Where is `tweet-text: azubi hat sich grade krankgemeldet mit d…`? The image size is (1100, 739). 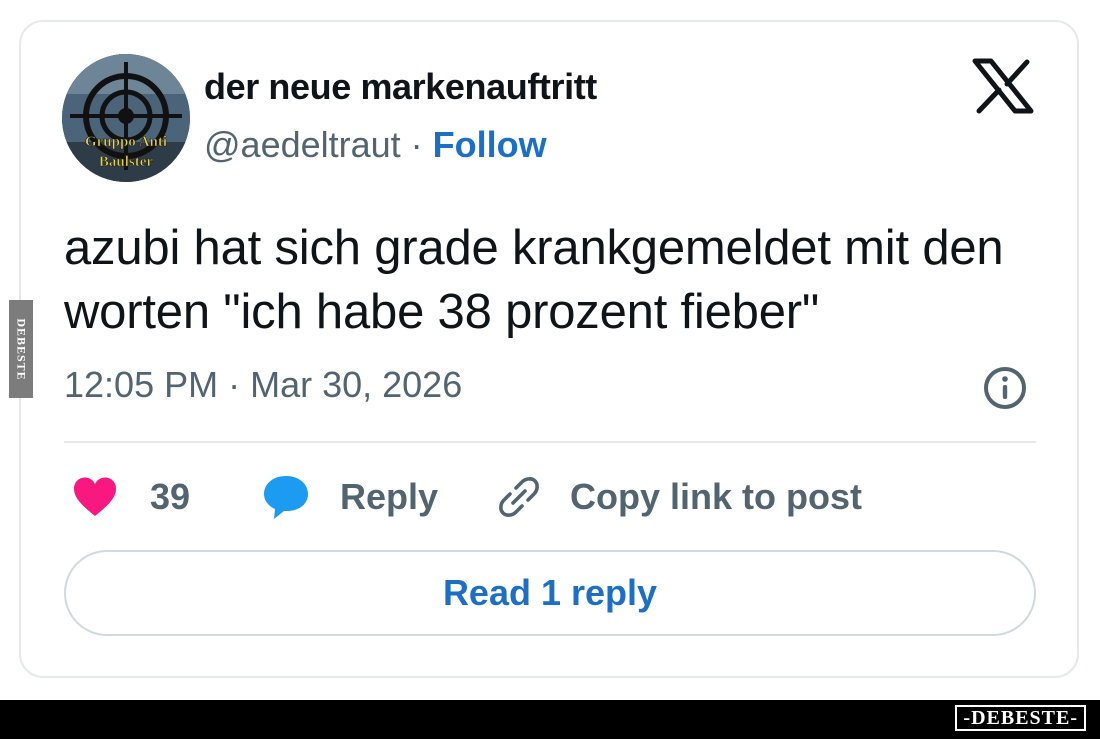 tweet-text: azubi hat sich grade krankgemeldet mit d… is located at coordinates (534, 280).